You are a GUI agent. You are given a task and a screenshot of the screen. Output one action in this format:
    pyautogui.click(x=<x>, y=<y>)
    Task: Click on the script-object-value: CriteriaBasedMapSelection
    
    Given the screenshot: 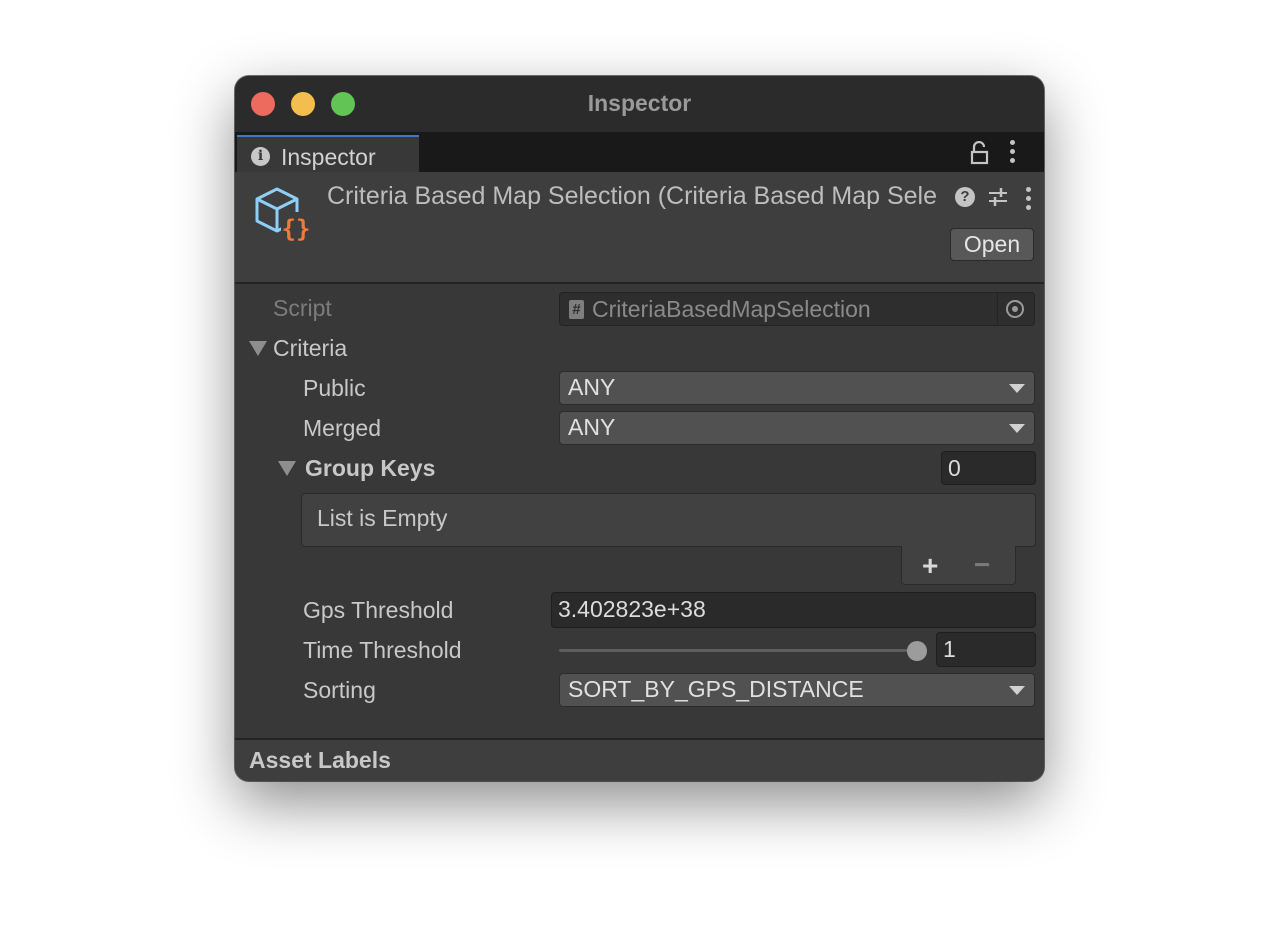 What is the action you would take?
    pyautogui.click(x=731, y=309)
    